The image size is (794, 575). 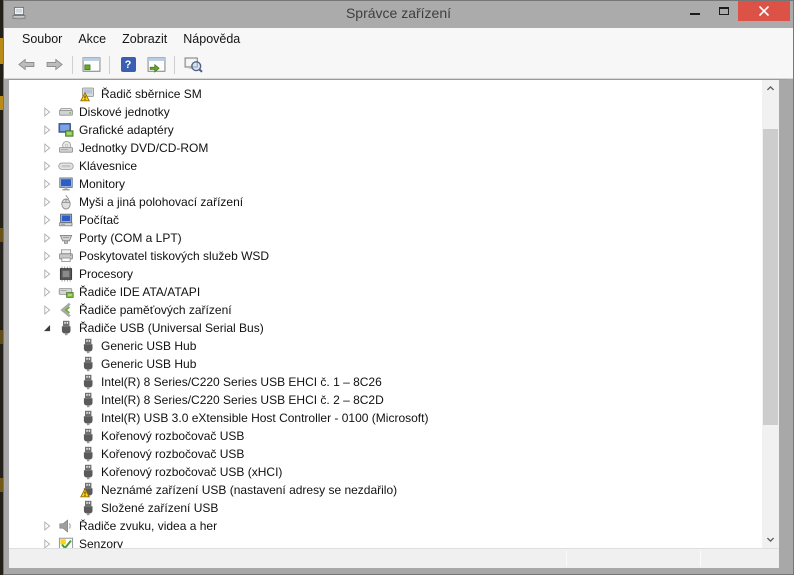 What do you see at coordinates (65, 166) in the screenshot?
I see `keyboards-icon` at bounding box center [65, 166].